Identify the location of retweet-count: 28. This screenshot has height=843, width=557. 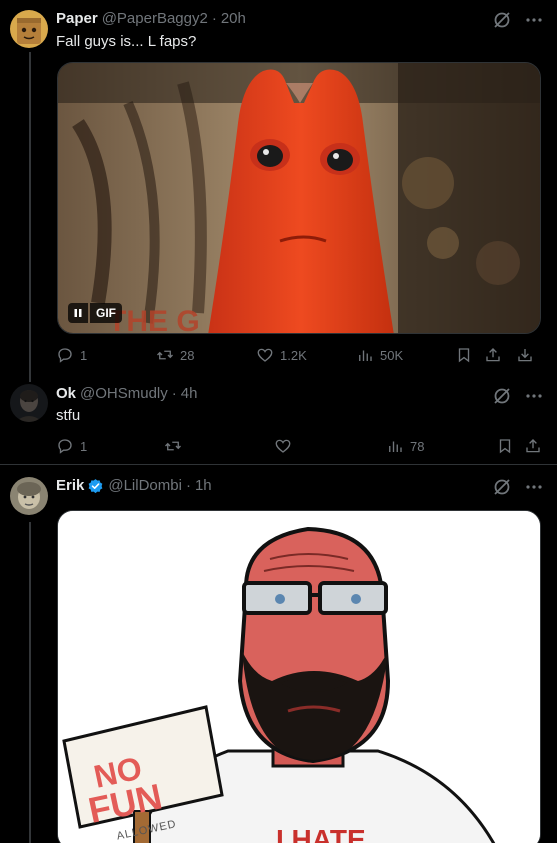
(187, 355).